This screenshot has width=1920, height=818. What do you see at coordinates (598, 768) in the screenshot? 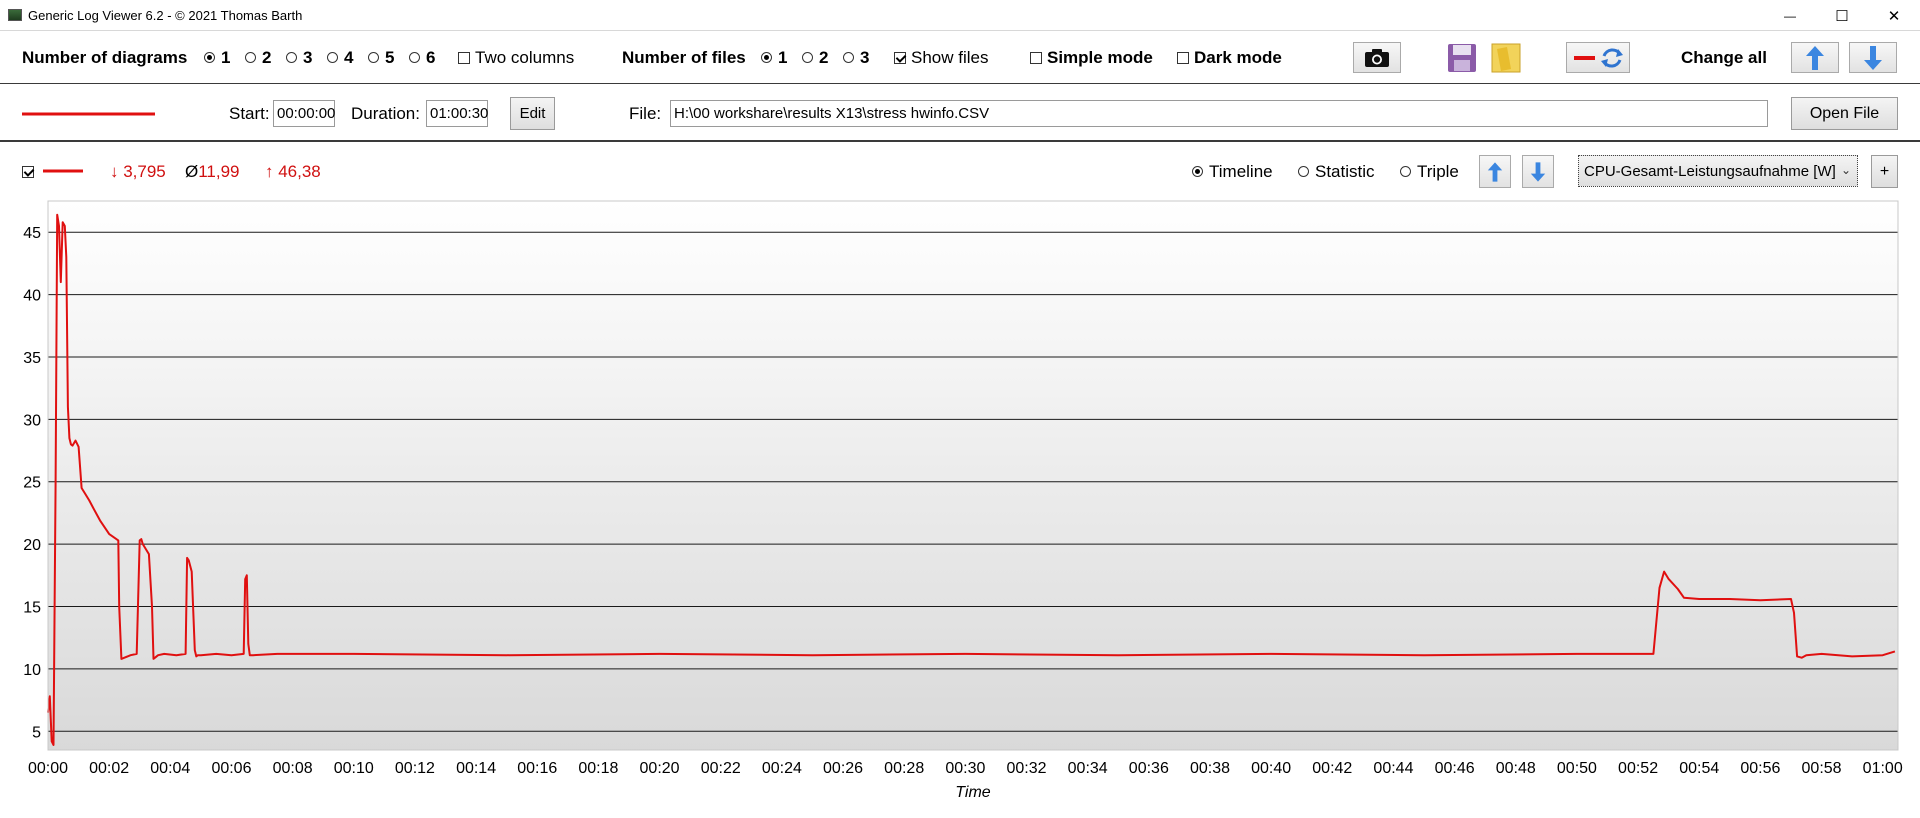
I see `x-tick-label: 00:18` at bounding box center [598, 768].